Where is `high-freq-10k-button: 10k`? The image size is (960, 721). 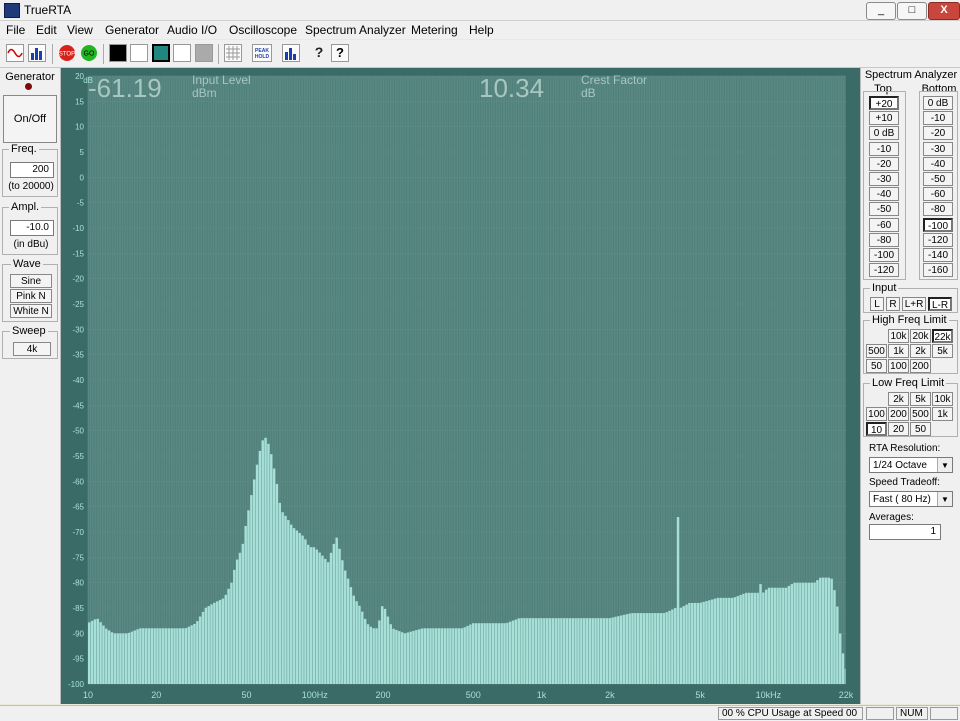
high-freq-10k-button: 10k is located at coordinates (898, 336).